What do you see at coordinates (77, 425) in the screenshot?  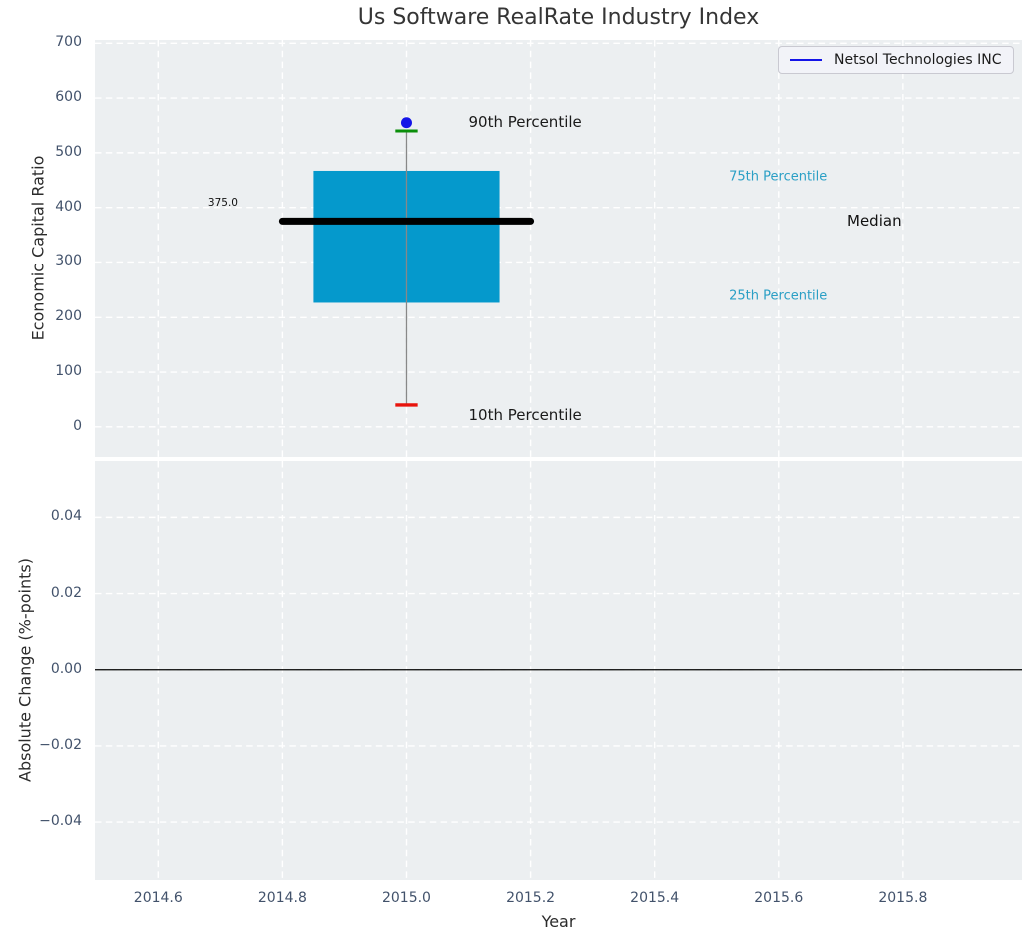 I see `top-y-tick-label: 0` at bounding box center [77, 425].